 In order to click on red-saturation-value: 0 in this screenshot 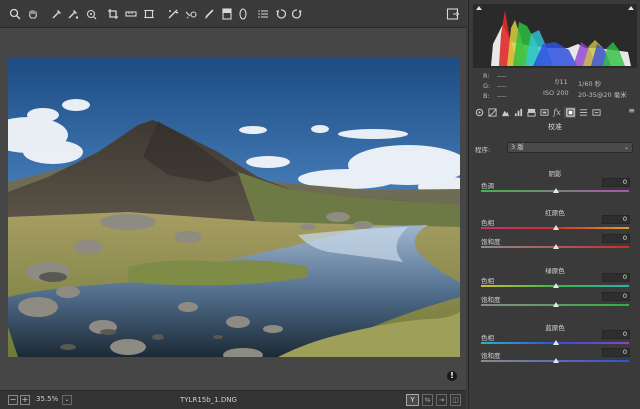, I will do `click(616, 238)`.